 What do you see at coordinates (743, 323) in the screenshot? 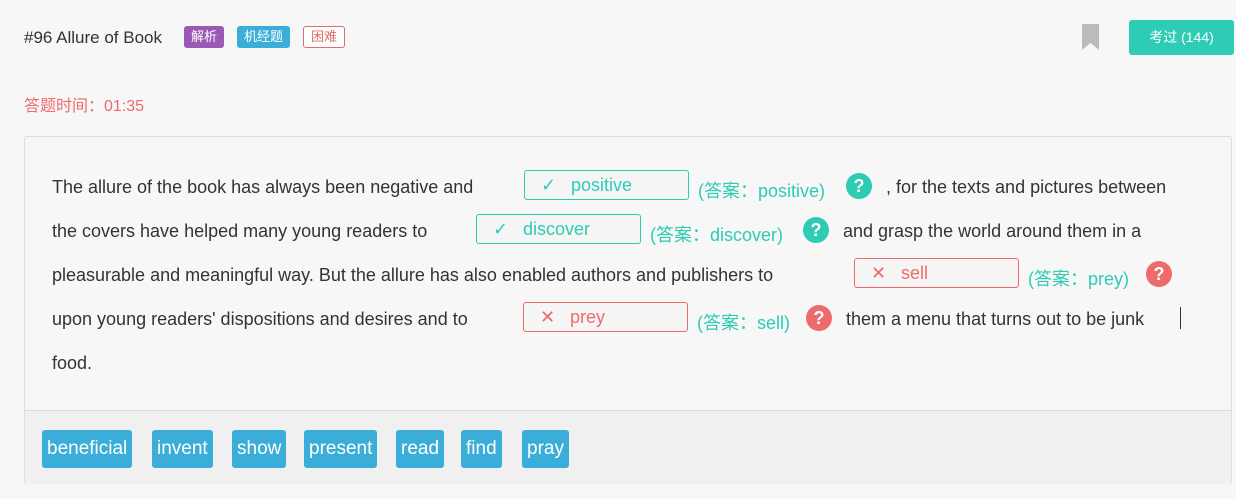
I see `answer-text: (答案：sell)` at bounding box center [743, 323].